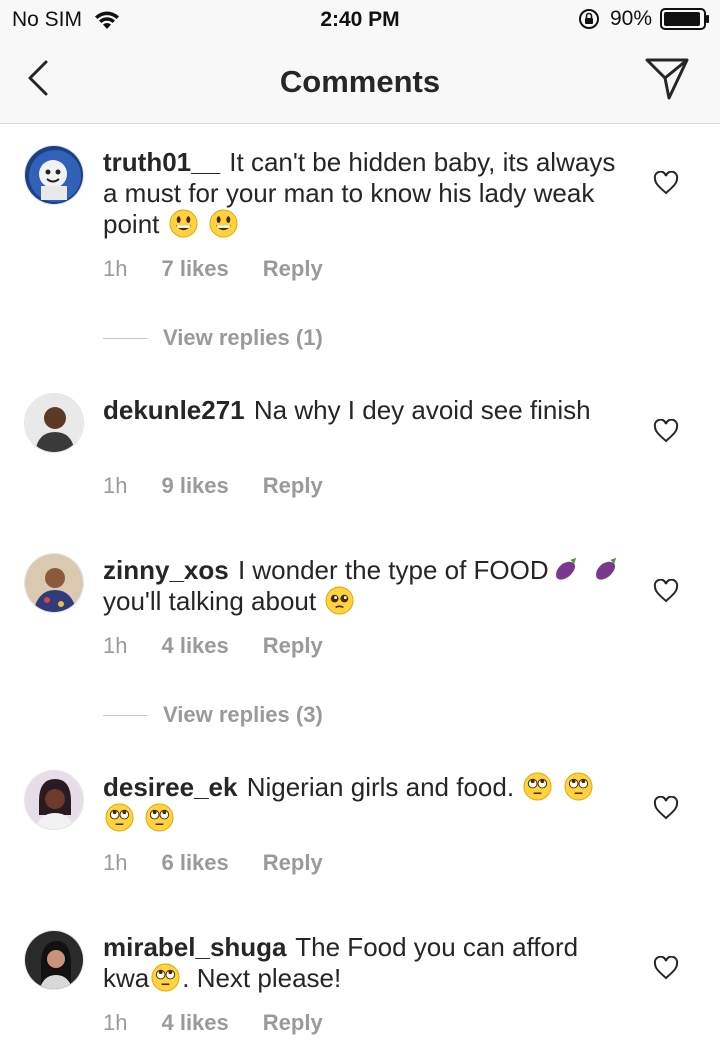 The height and width of the screenshot is (1040, 720). I want to click on rotation-lock-icon, so click(588, 19).